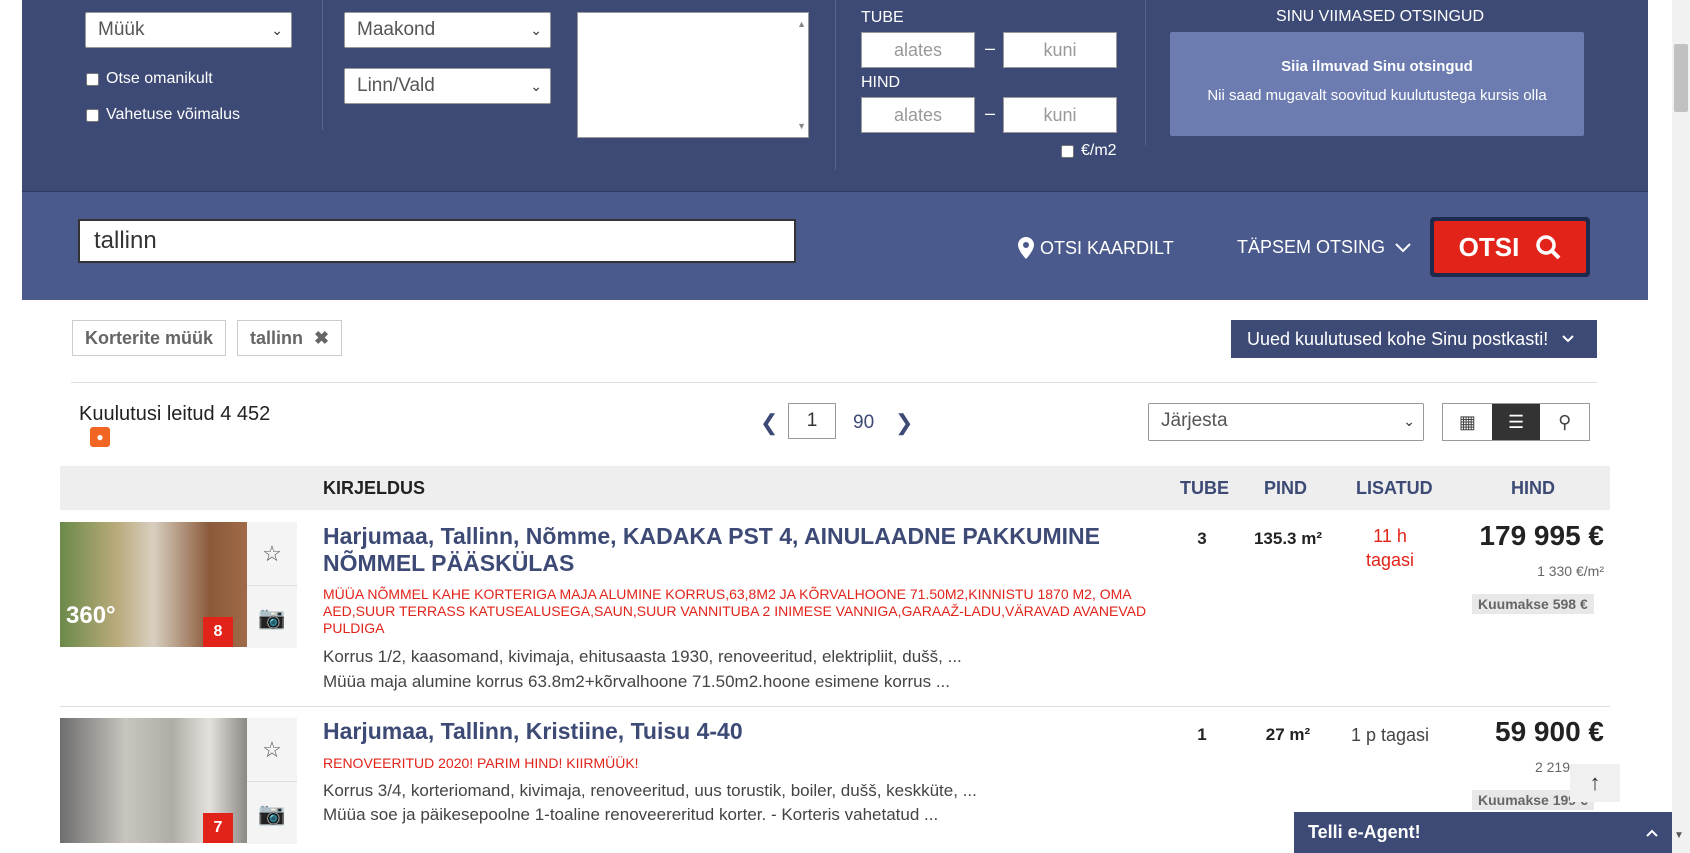 The width and height of the screenshot is (1690, 853). What do you see at coordinates (1288, 734) in the screenshot?
I see `listing-area: 27 m²` at bounding box center [1288, 734].